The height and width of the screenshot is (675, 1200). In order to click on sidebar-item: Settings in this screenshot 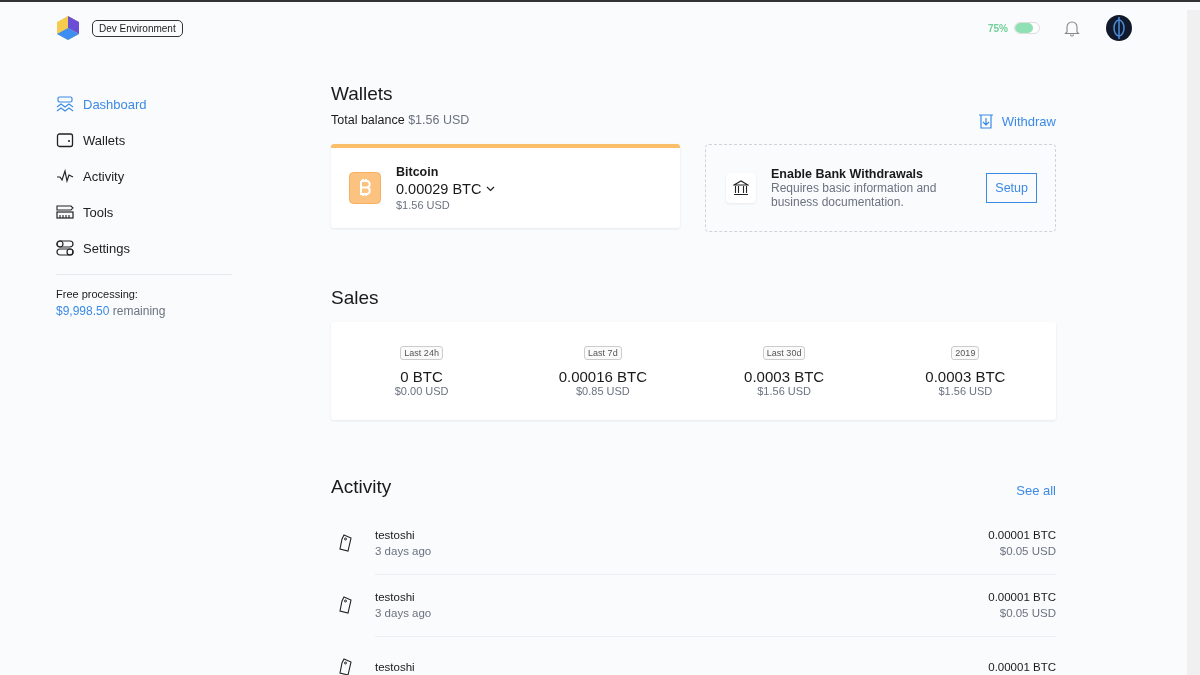, I will do `click(144, 248)`.